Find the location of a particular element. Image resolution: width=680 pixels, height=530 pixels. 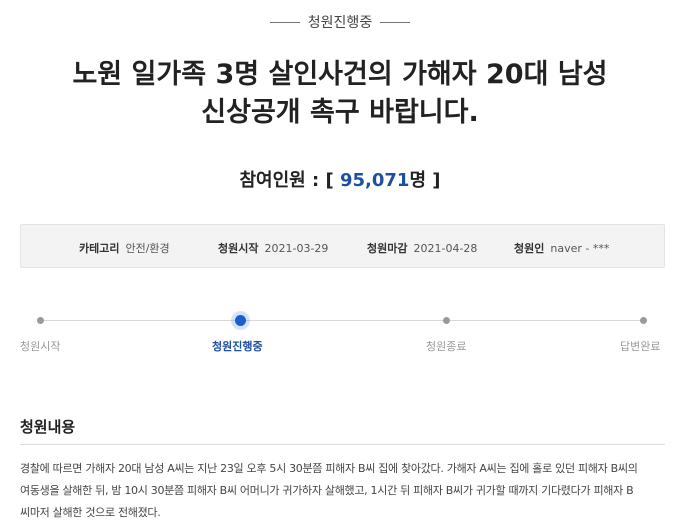

progress-step-answered: 답변완료 is located at coordinates (640, 346).